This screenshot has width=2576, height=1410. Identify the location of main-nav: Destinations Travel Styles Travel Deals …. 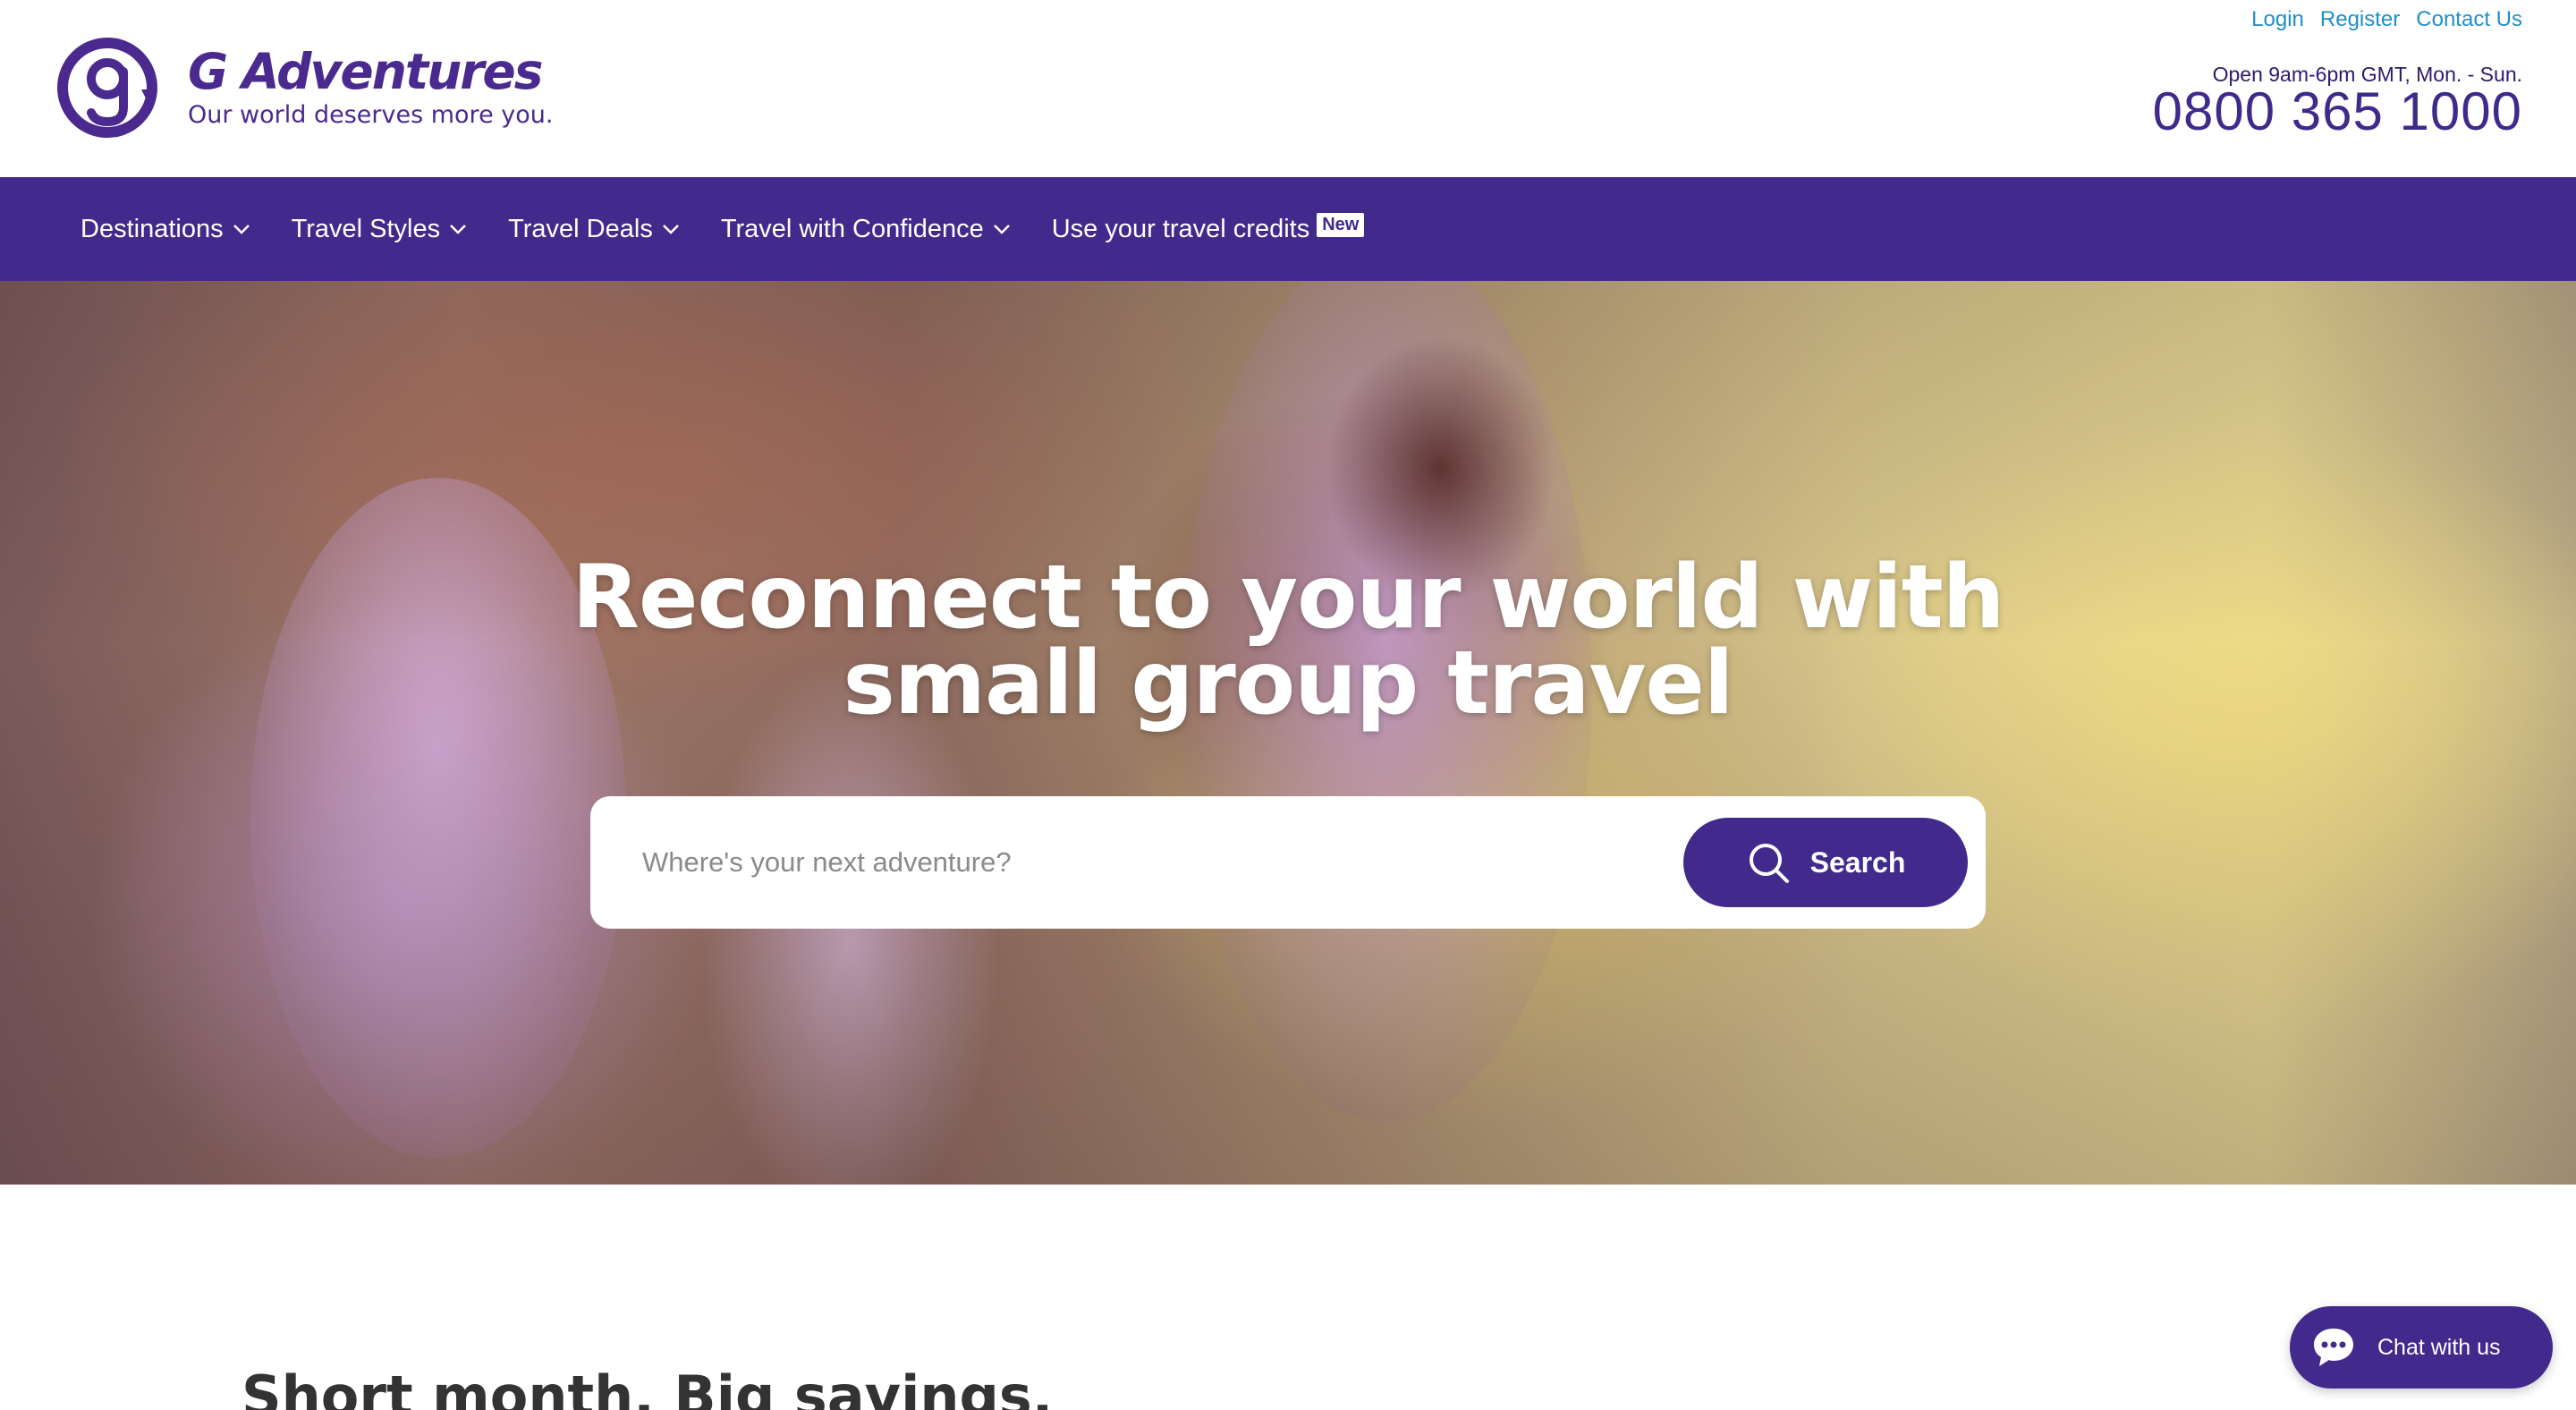
(1288, 229).